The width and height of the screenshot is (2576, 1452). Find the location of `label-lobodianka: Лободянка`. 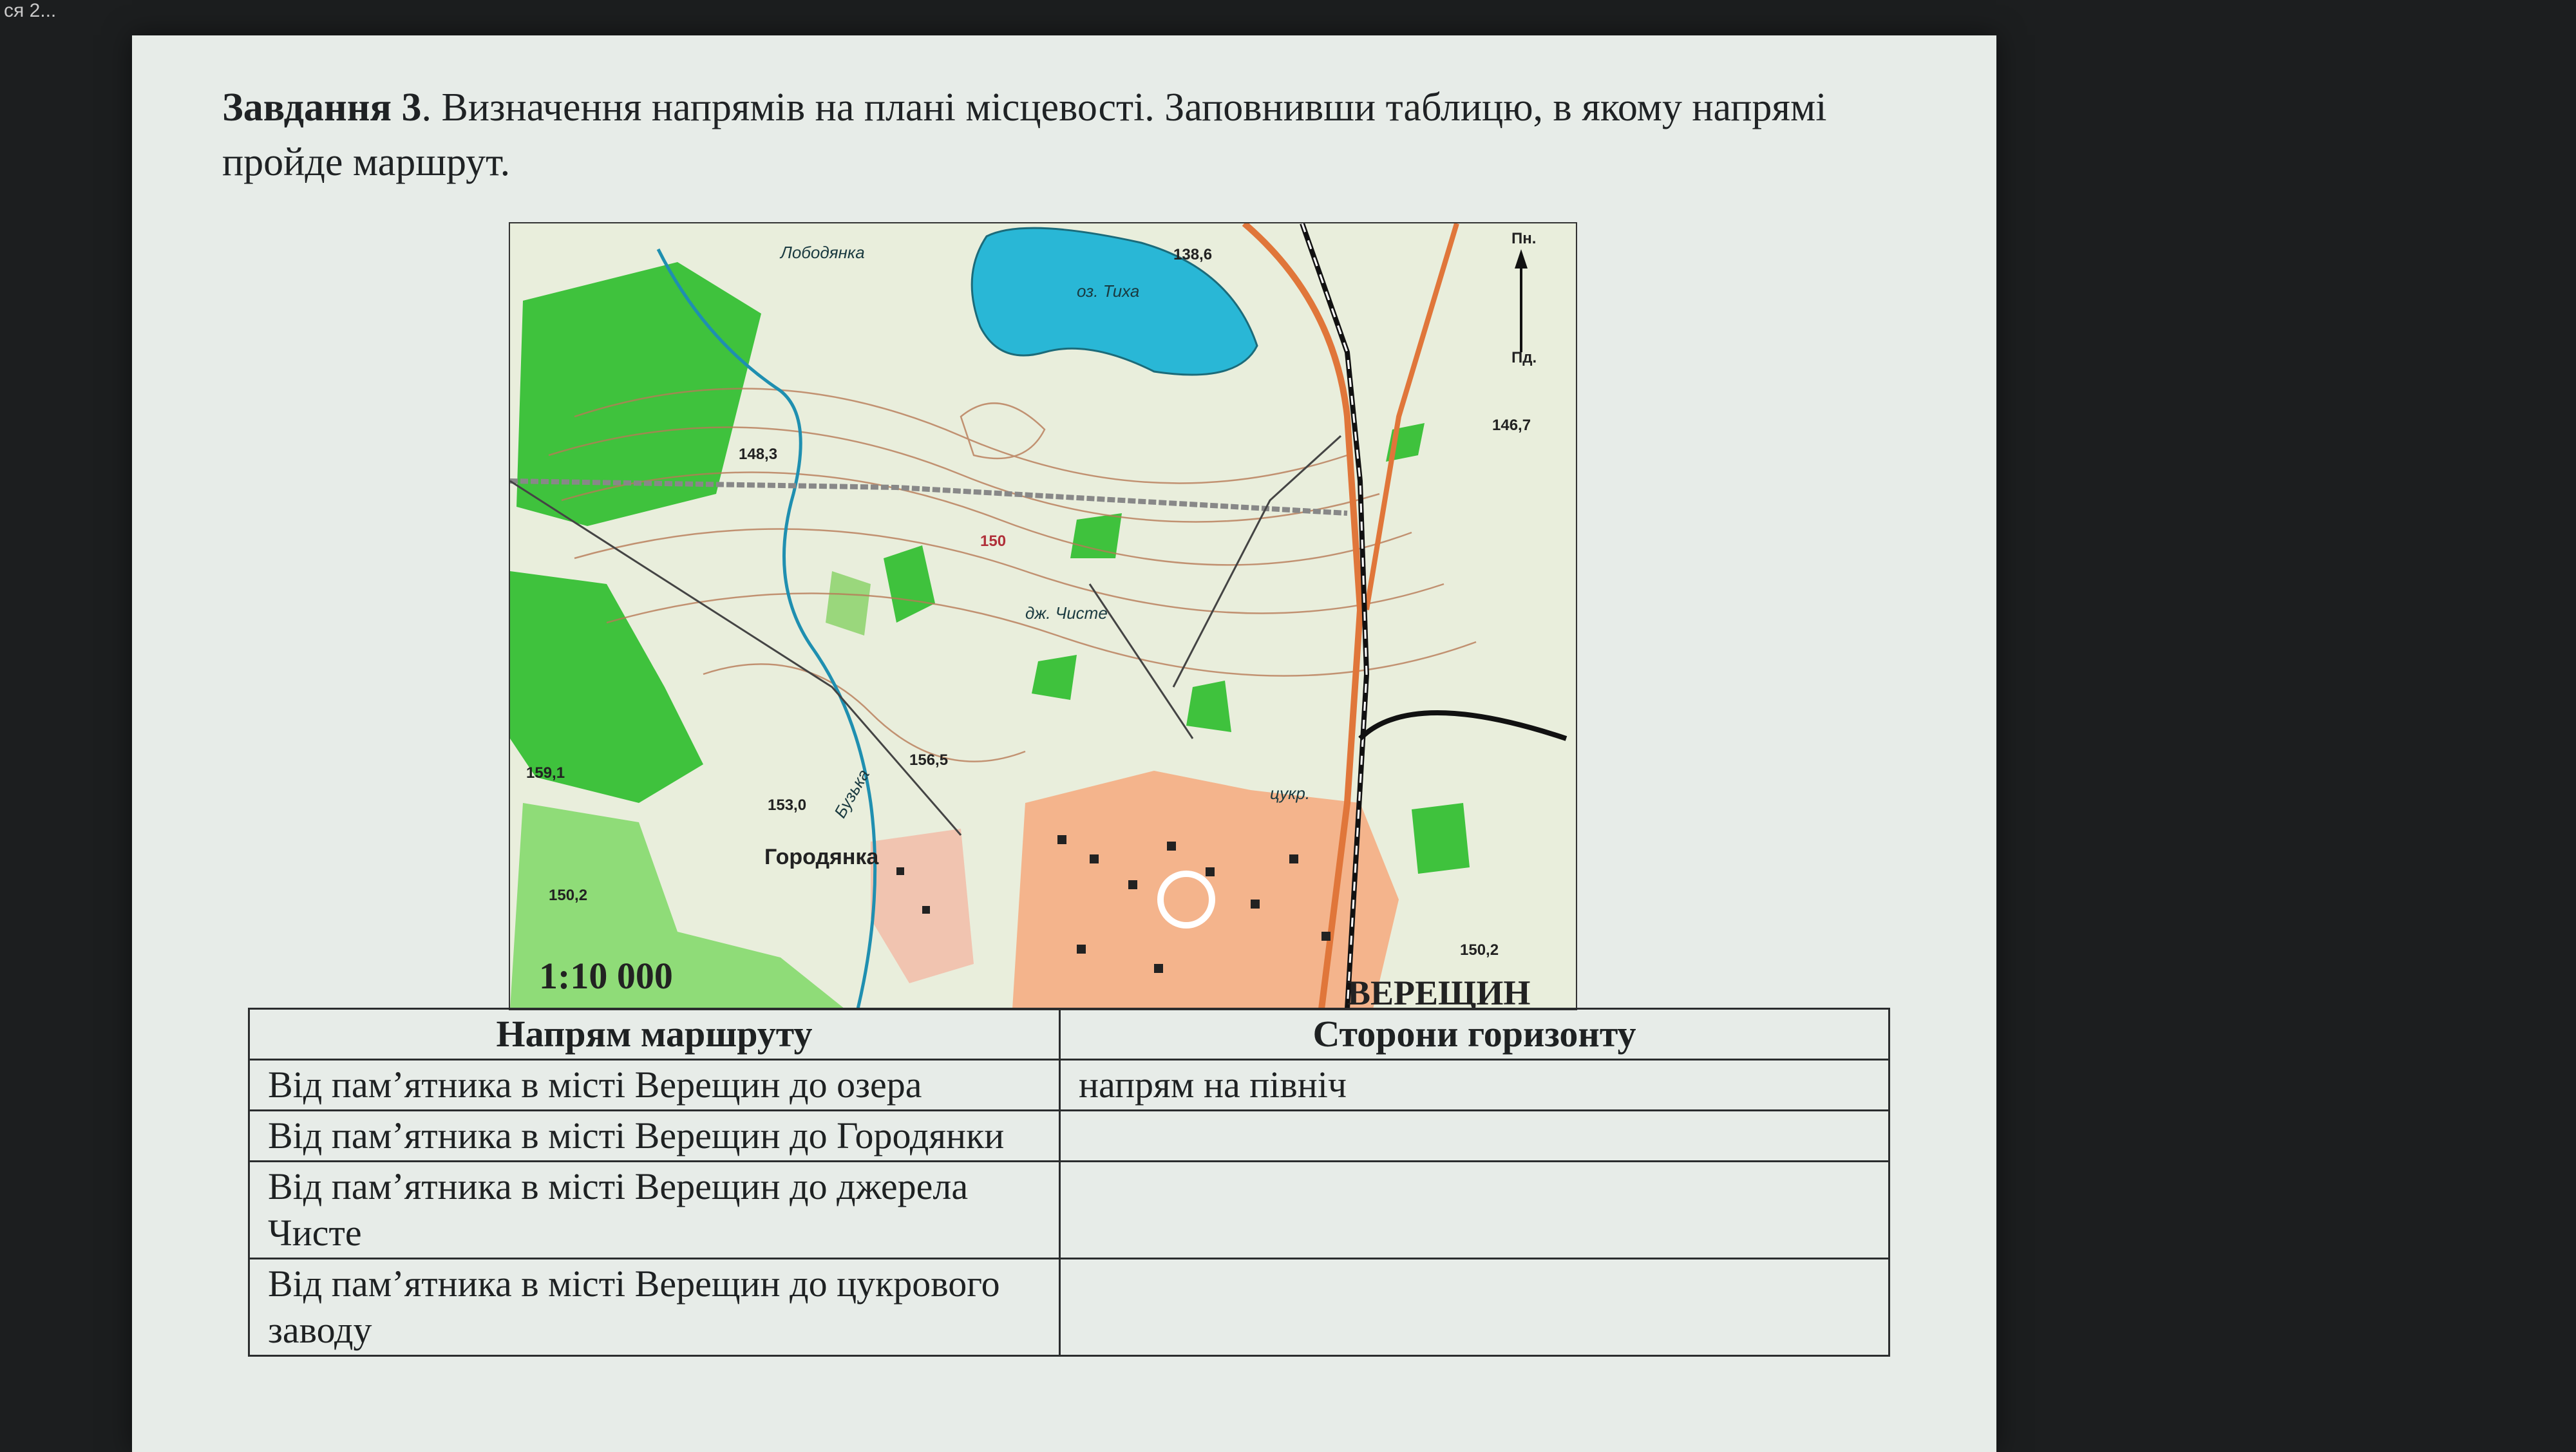

label-lobodianka: Лободянка is located at coordinates (823, 252).